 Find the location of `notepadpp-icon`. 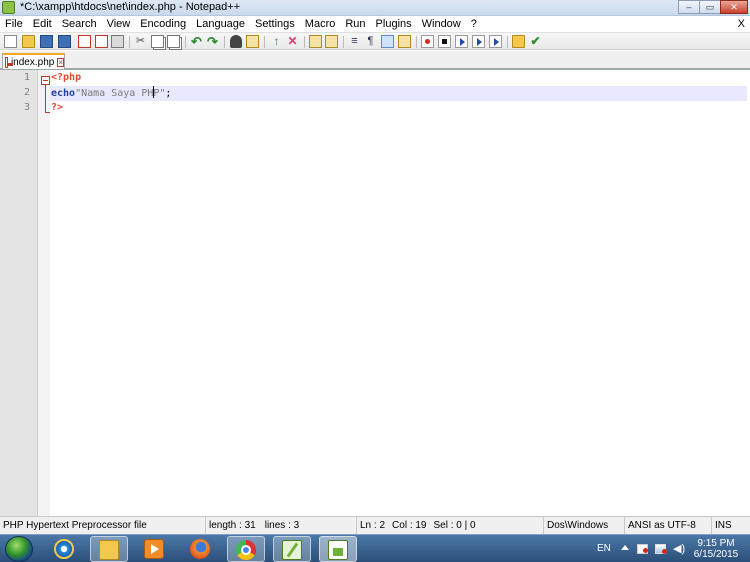

notepadpp-icon is located at coordinates (292, 550).